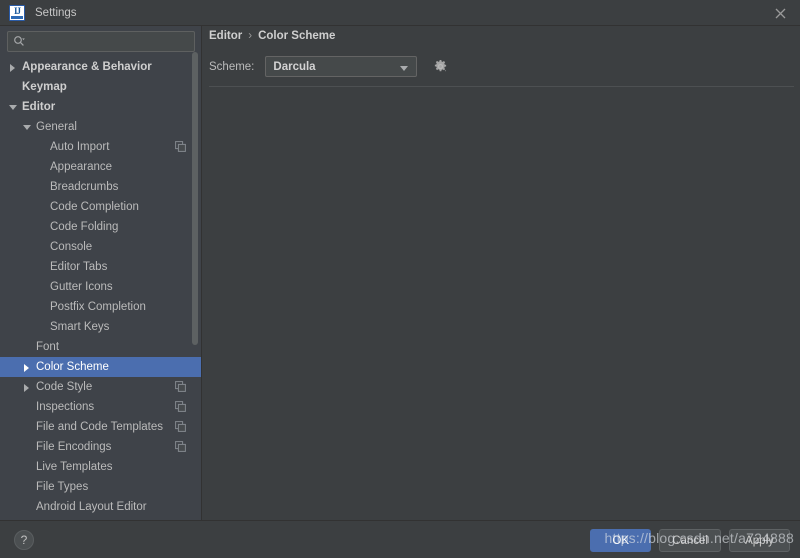 The height and width of the screenshot is (558, 800). What do you see at coordinates (400, 539) in the screenshot?
I see `dialog-footer: ? OK Cancel Apply` at bounding box center [400, 539].